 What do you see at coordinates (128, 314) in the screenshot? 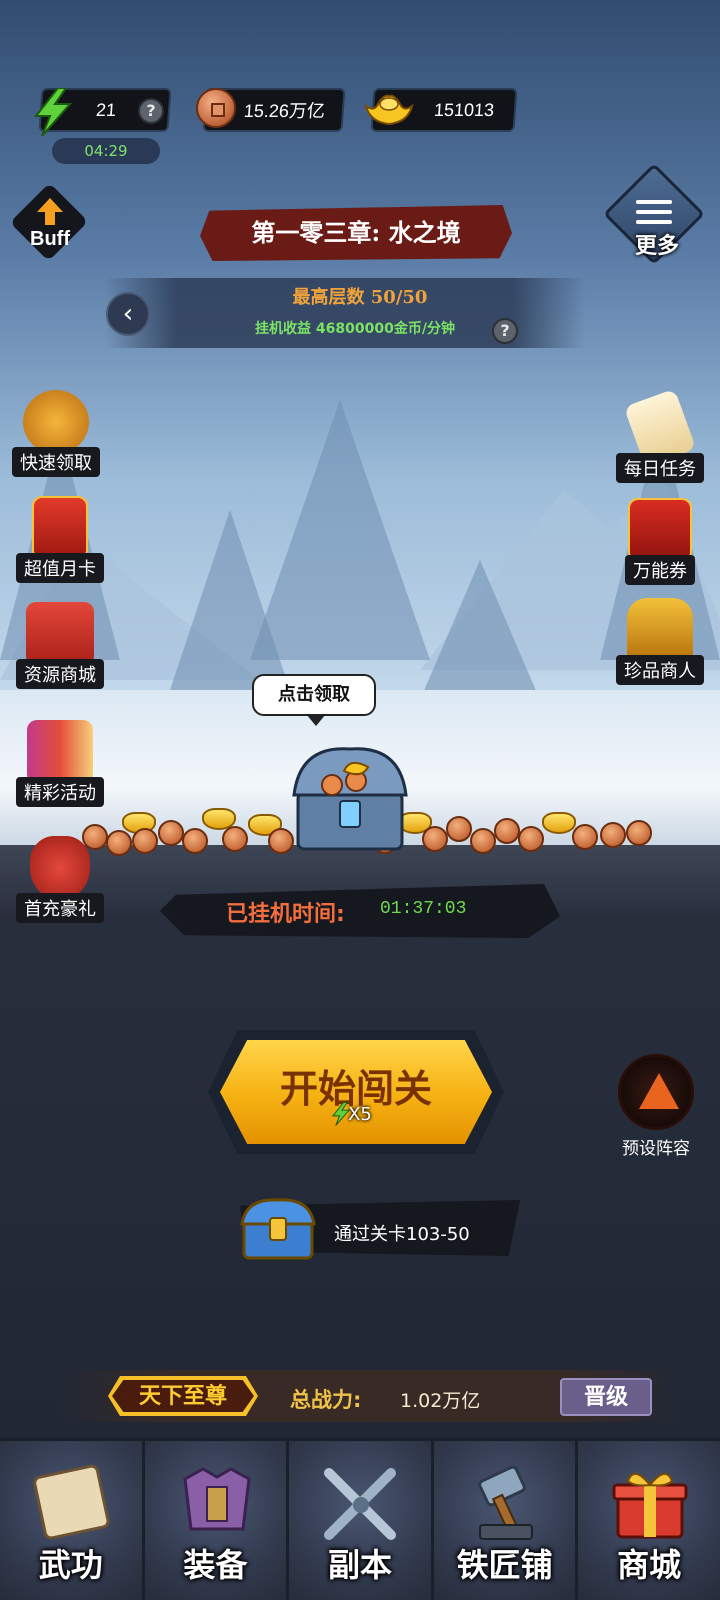
I see `chapter-back-button: ‹` at bounding box center [128, 314].